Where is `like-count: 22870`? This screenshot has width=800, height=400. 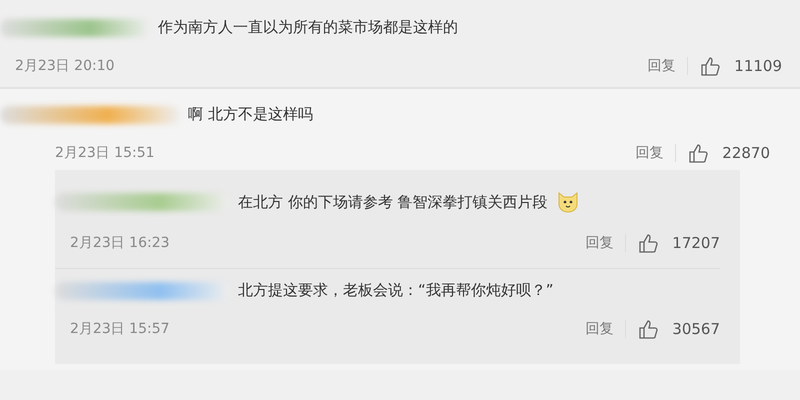 like-count: 22870 is located at coordinates (746, 153).